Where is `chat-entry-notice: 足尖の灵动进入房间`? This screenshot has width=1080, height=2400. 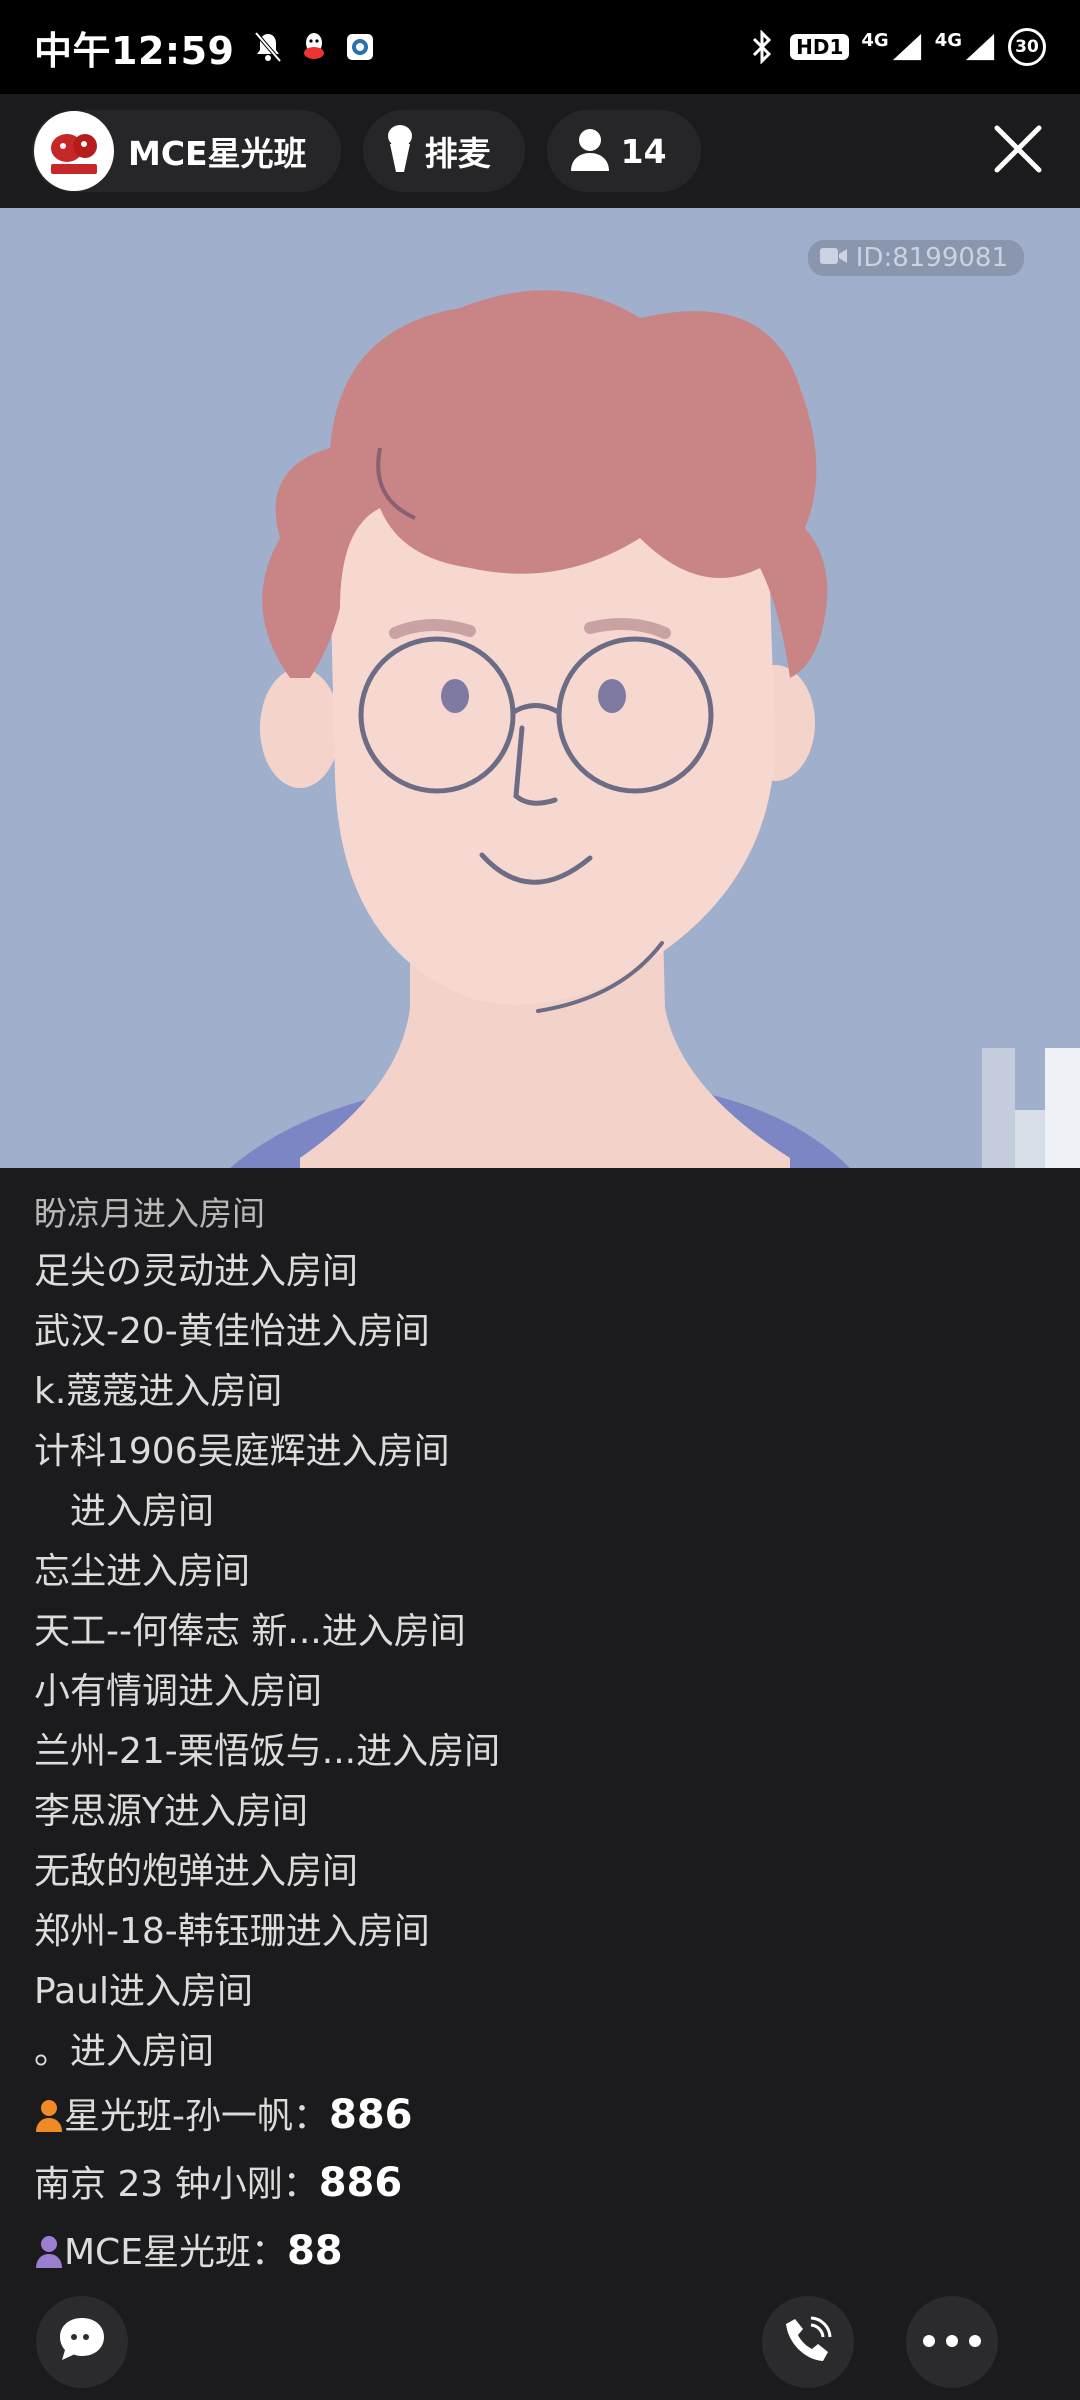 chat-entry-notice: 足尖の灵动进入房间 is located at coordinates (196, 1271).